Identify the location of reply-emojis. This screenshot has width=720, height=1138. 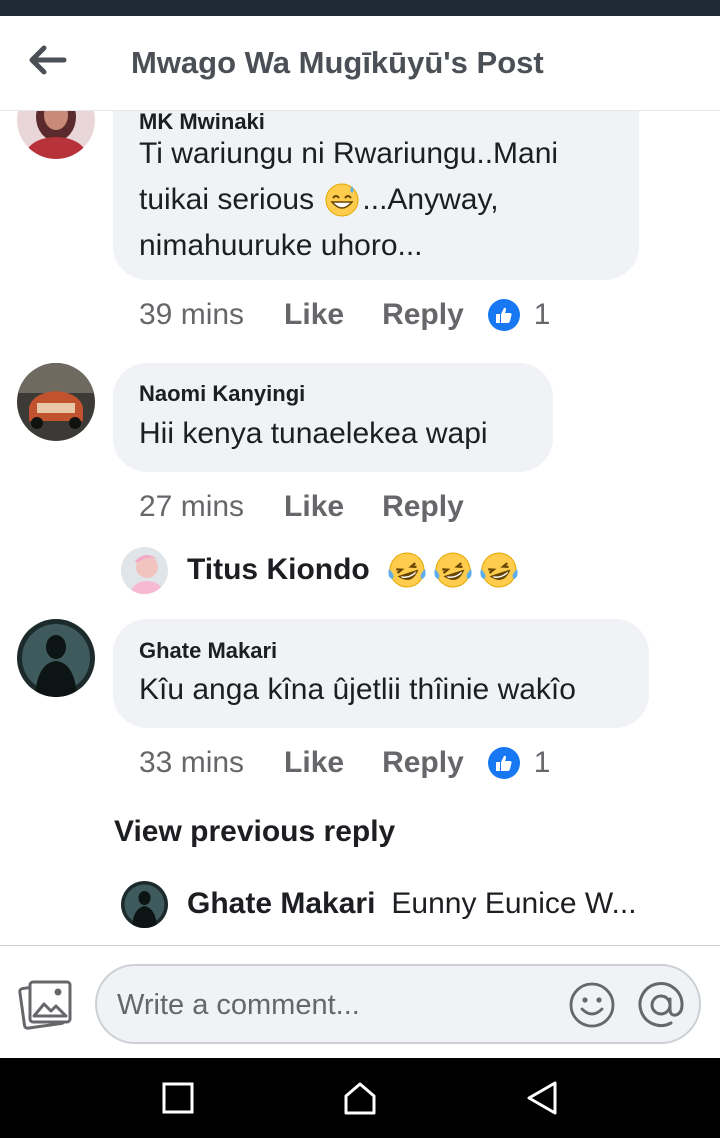
(453, 570).